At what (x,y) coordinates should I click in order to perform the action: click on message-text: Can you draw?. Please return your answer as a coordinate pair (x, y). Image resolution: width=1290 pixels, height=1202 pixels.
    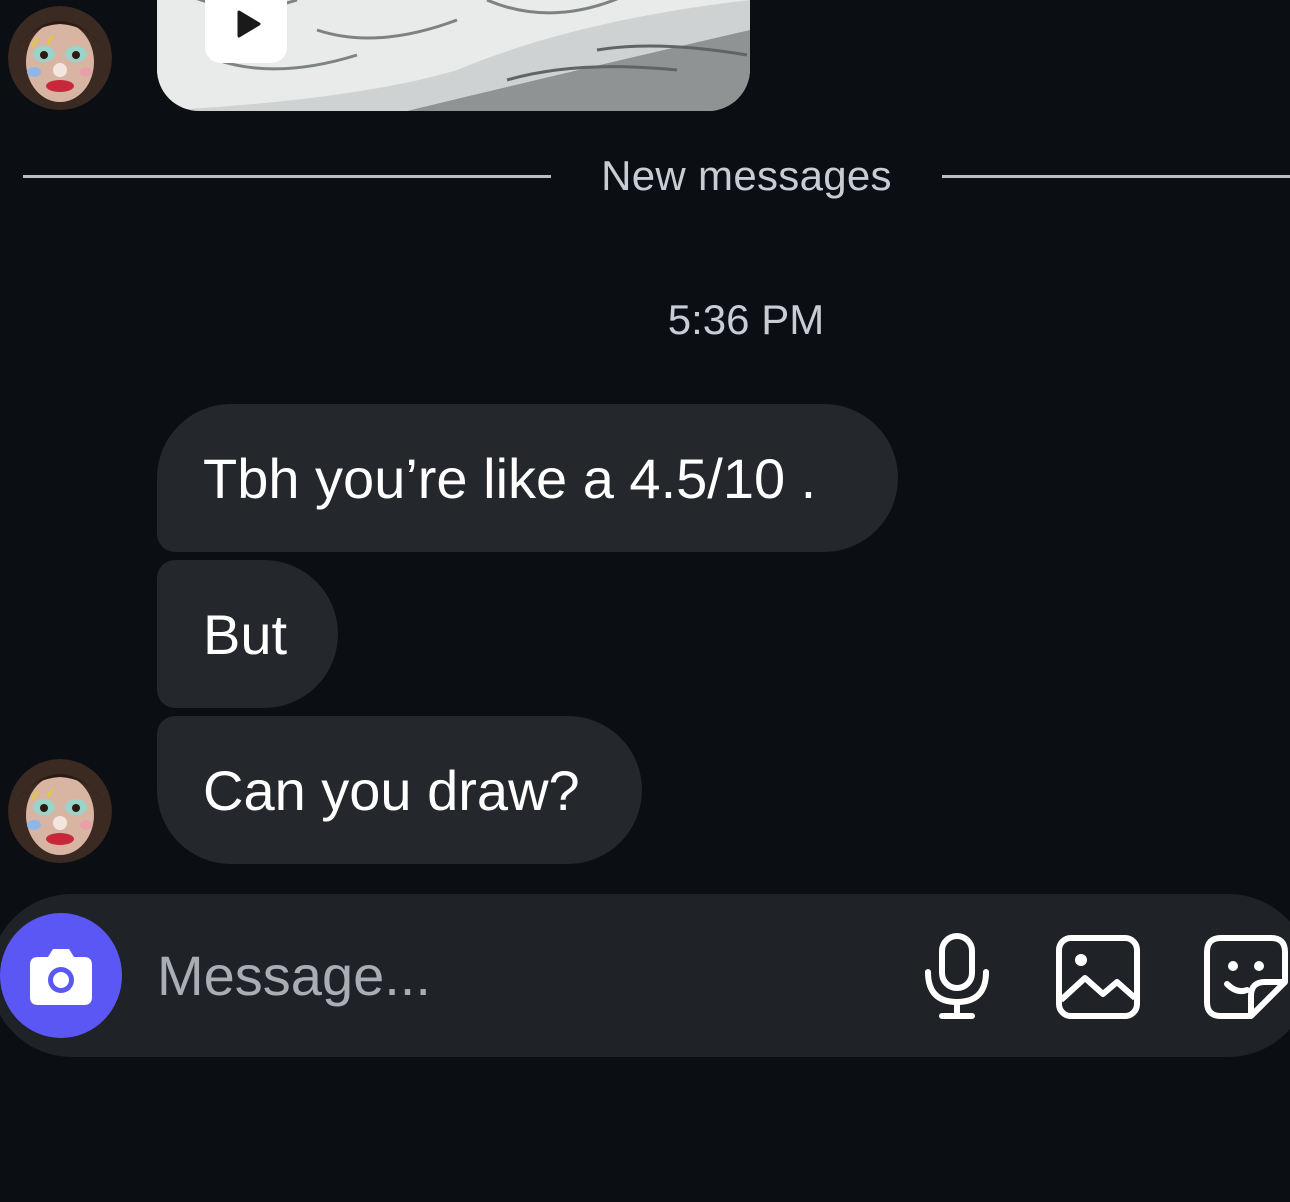
    Looking at the image, I should click on (391, 790).